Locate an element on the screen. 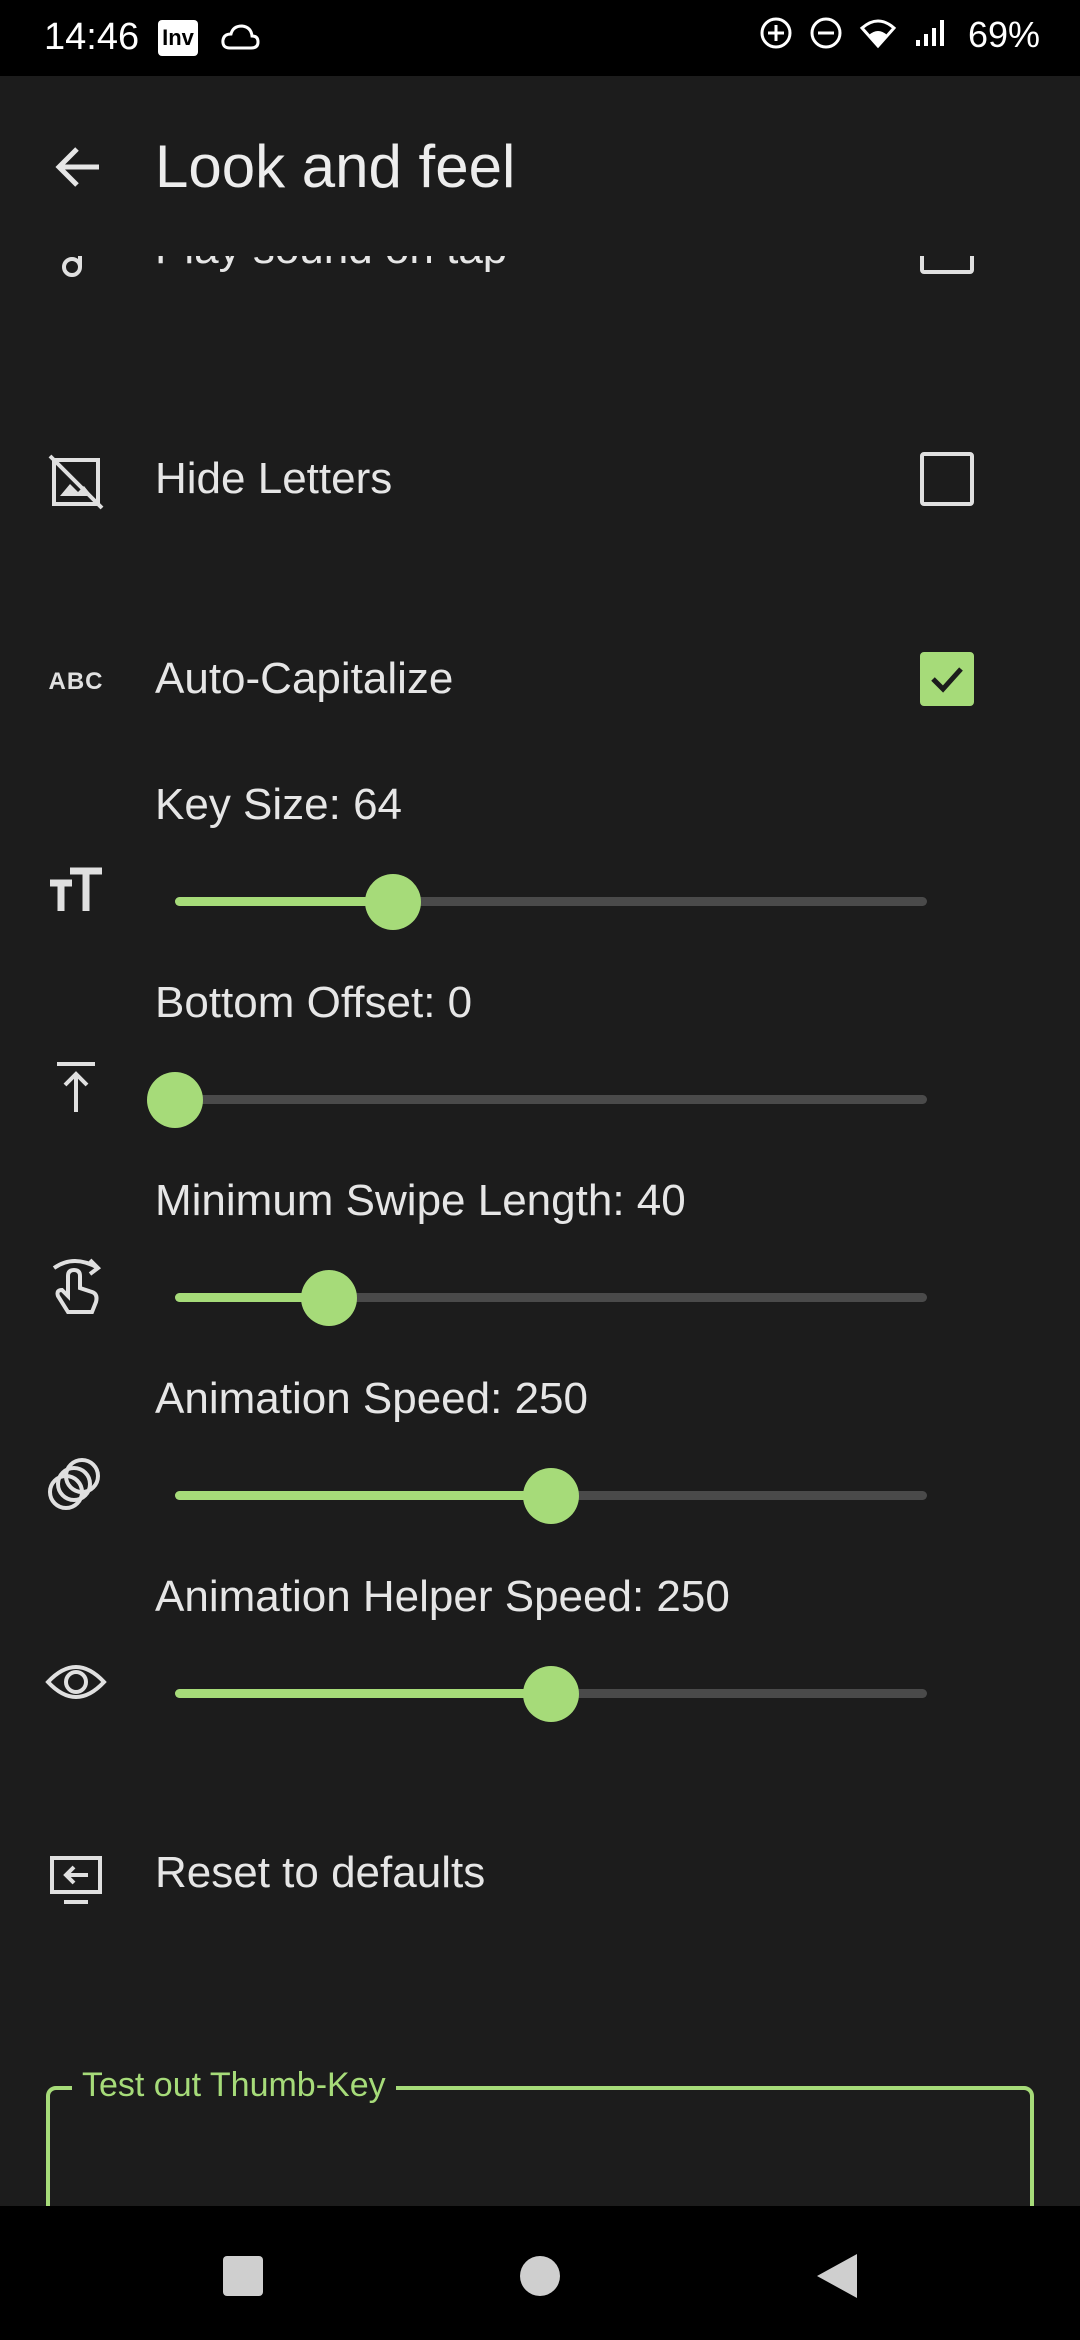  min-swipe-slider is located at coordinates (551, 1298).